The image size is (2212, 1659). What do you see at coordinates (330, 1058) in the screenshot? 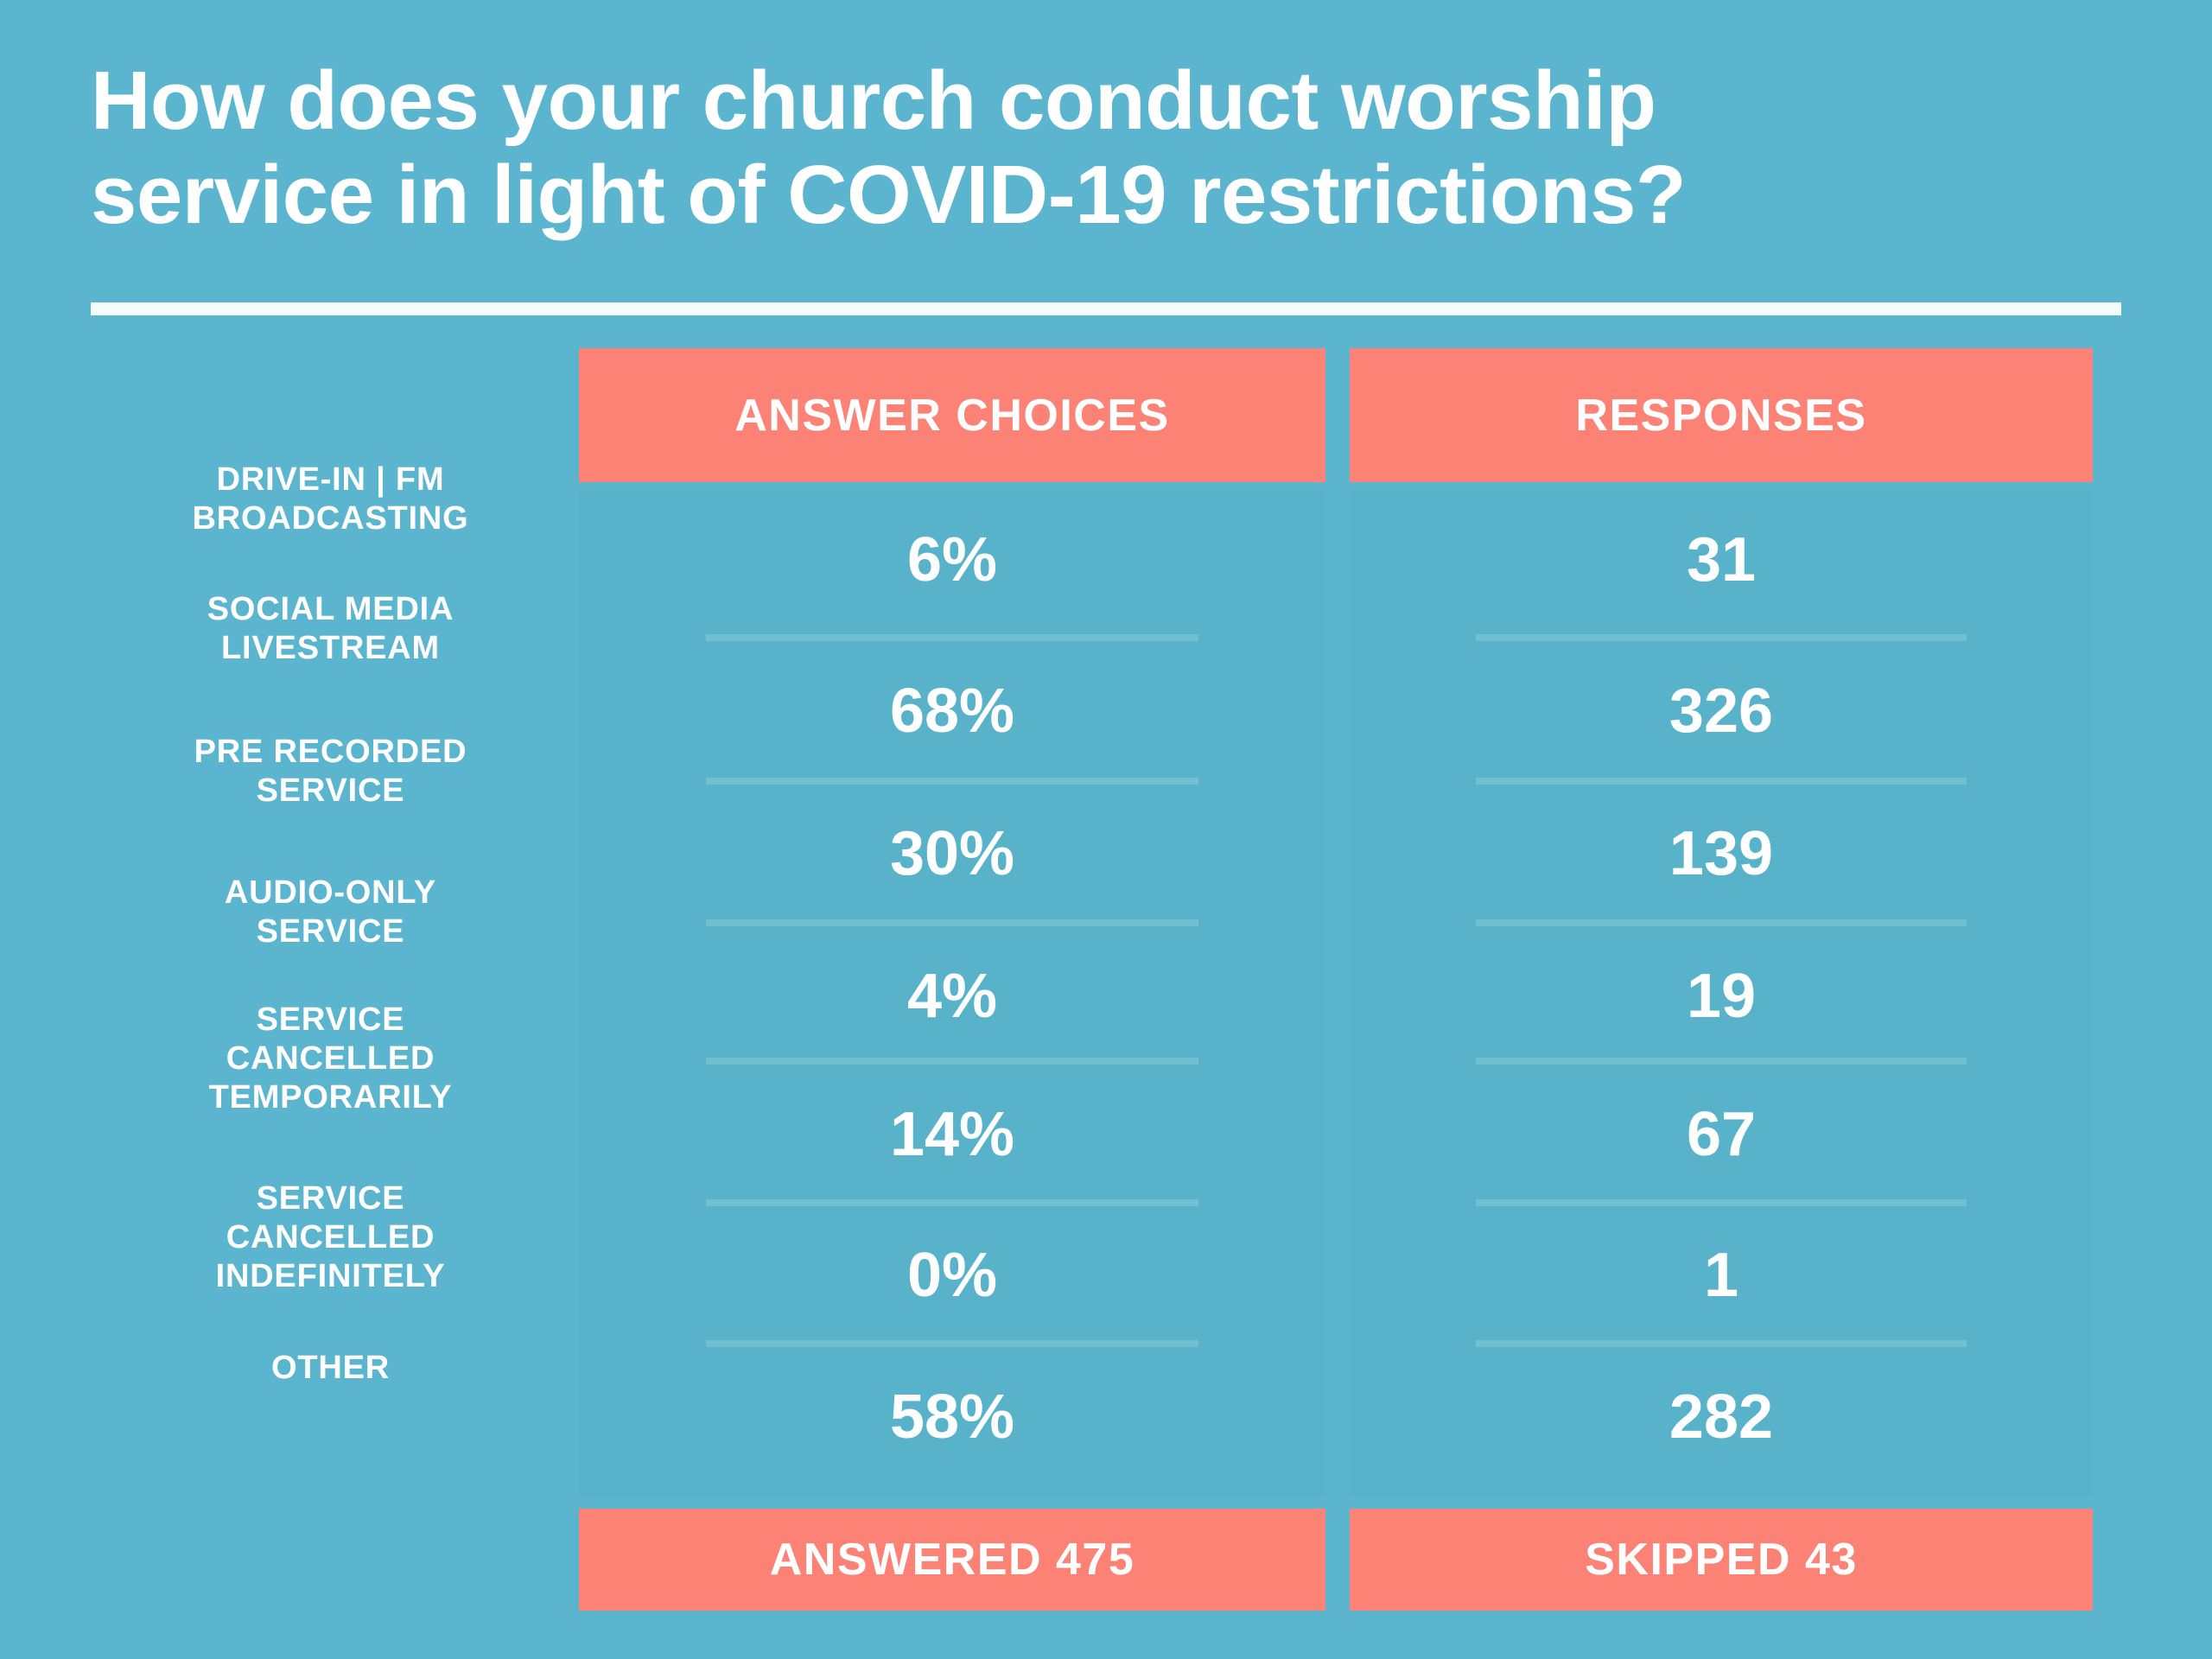
I see `answer-label: SERVICE CANCELLED TEMPORARILY` at bounding box center [330, 1058].